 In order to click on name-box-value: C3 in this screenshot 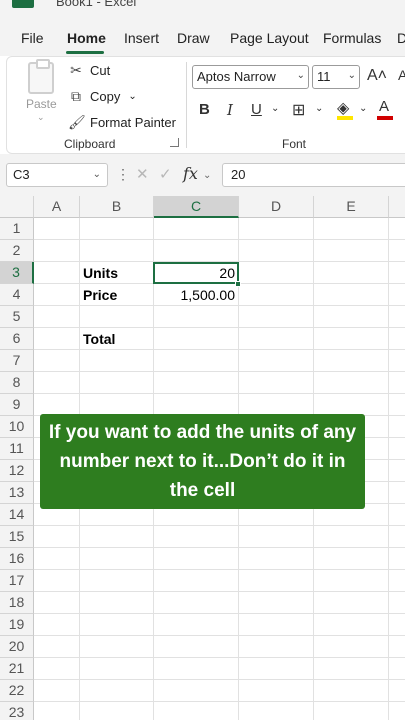, I will do `click(21, 174)`.